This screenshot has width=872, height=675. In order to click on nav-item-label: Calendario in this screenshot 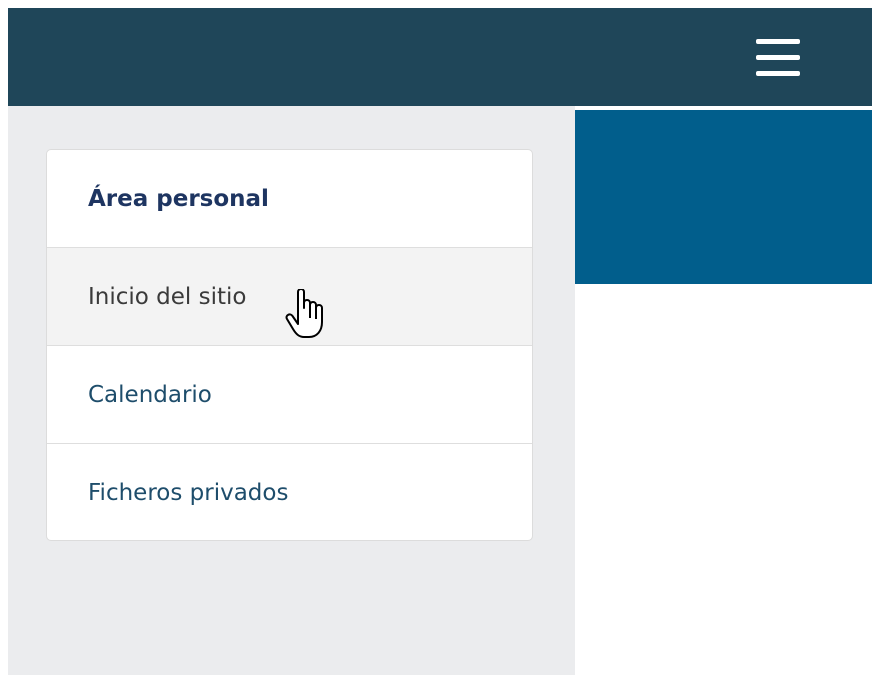, I will do `click(150, 394)`.